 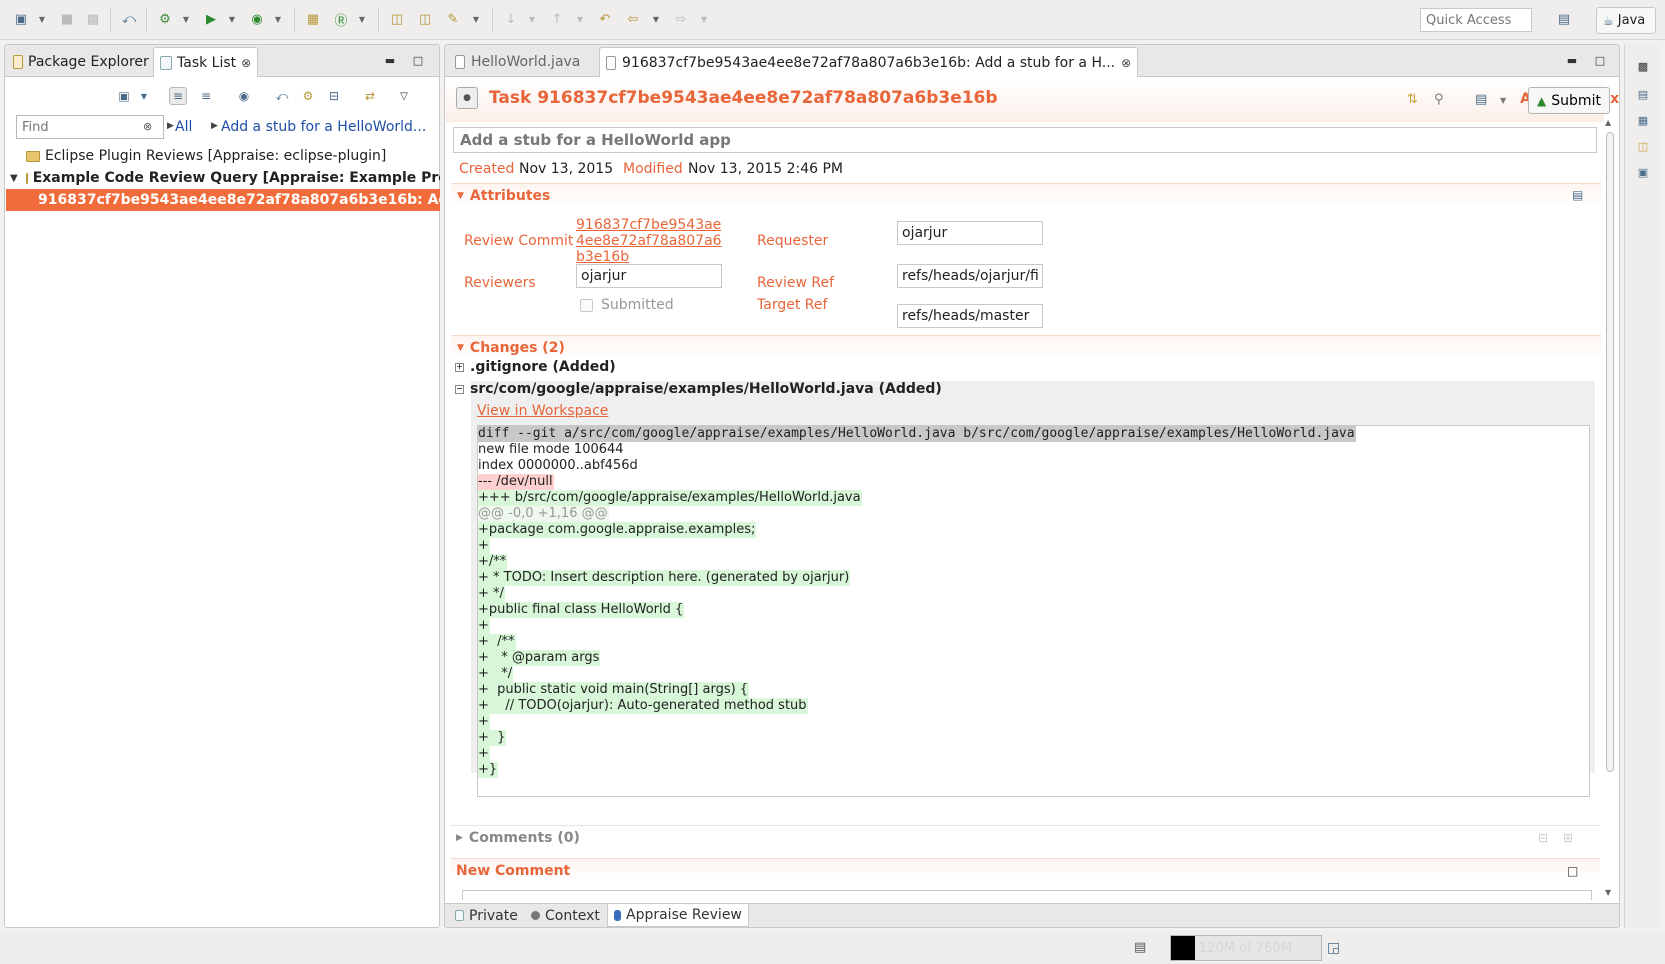 What do you see at coordinates (404, 96) in the screenshot?
I see `view-menu-icon: ▽` at bounding box center [404, 96].